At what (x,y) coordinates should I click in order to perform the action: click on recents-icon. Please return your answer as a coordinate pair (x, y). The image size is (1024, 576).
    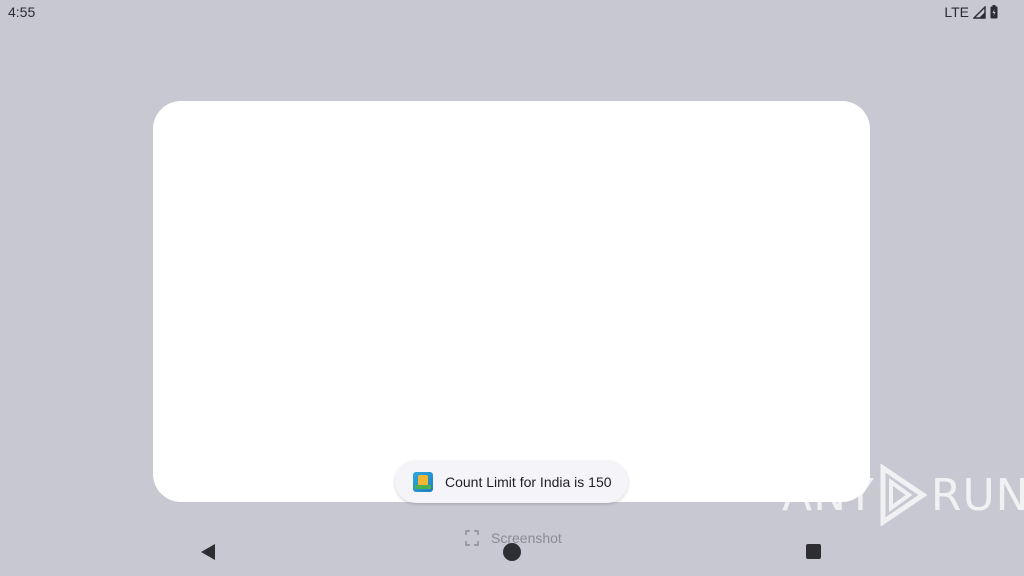
    Looking at the image, I should click on (813, 551).